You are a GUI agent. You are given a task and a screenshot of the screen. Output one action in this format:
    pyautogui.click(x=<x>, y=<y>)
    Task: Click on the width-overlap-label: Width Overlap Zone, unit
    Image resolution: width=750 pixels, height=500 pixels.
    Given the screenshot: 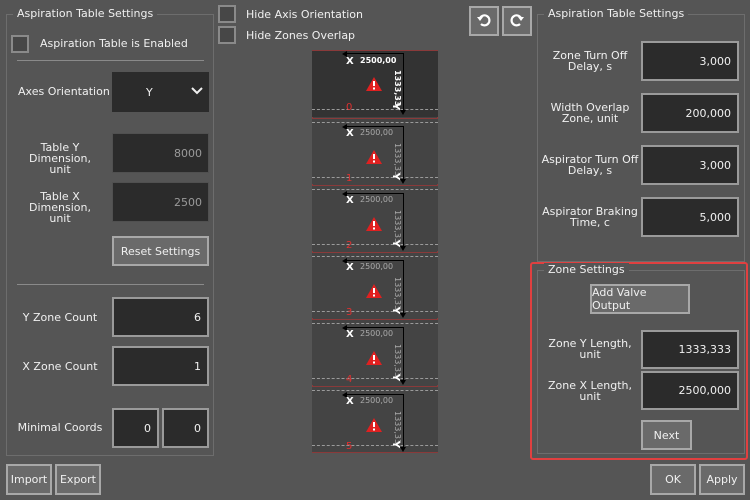 What is the action you would take?
    pyautogui.click(x=590, y=113)
    